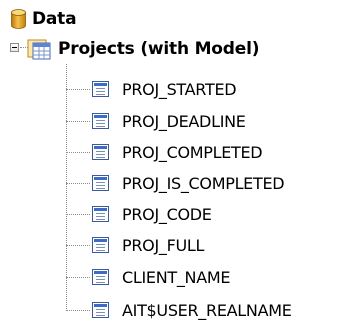 The height and width of the screenshot is (325, 342). Describe the element at coordinates (159, 49) in the screenshot. I see `tree-node-label: Projects (with Model)` at that location.